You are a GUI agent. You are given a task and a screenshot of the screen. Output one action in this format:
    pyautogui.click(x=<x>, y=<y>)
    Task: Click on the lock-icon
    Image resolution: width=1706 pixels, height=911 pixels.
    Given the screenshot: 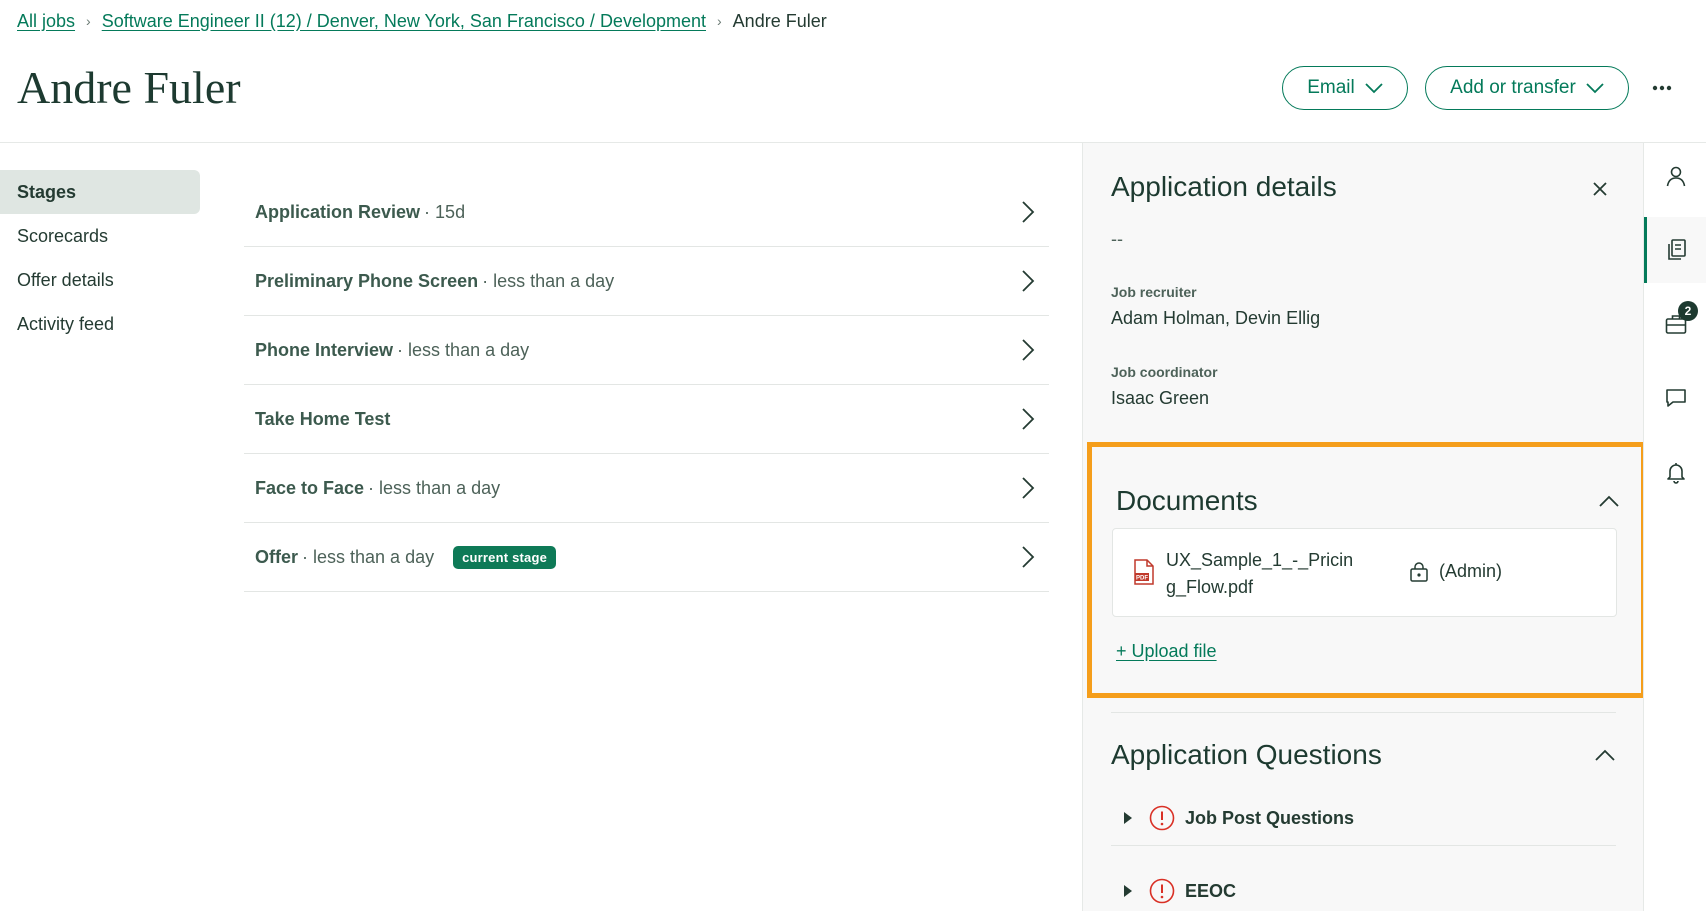 What is the action you would take?
    pyautogui.click(x=1419, y=572)
    